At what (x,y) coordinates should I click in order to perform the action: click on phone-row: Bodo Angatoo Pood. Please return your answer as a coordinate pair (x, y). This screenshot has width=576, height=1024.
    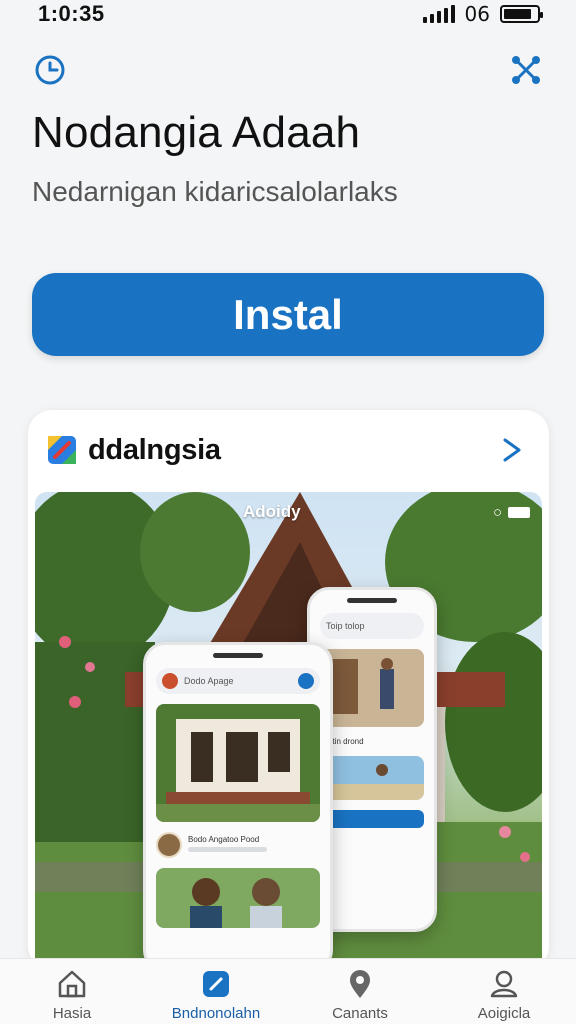
    Looking at the image, I should click on (238, 845).